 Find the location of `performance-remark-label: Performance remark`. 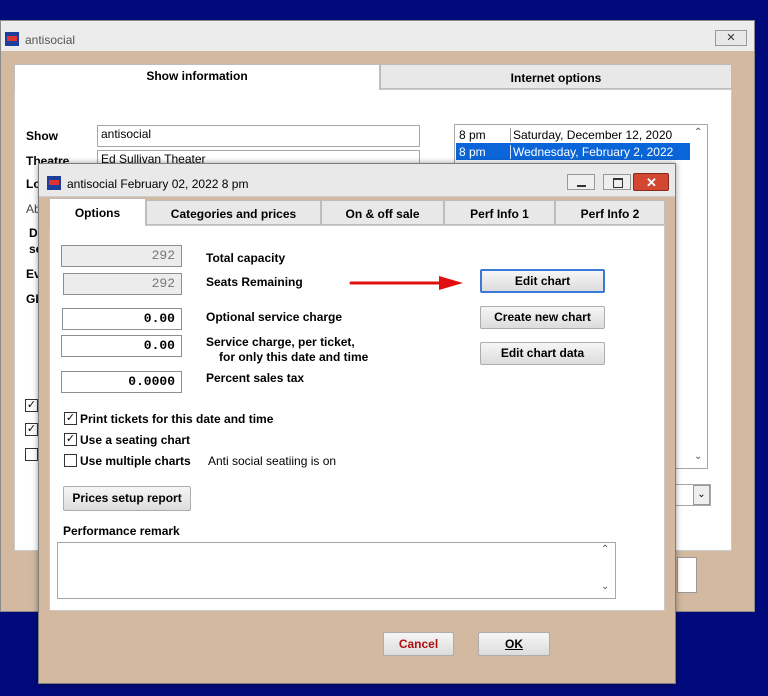

performance-remark-label: Performance remark is located at coordinates (121, 531).